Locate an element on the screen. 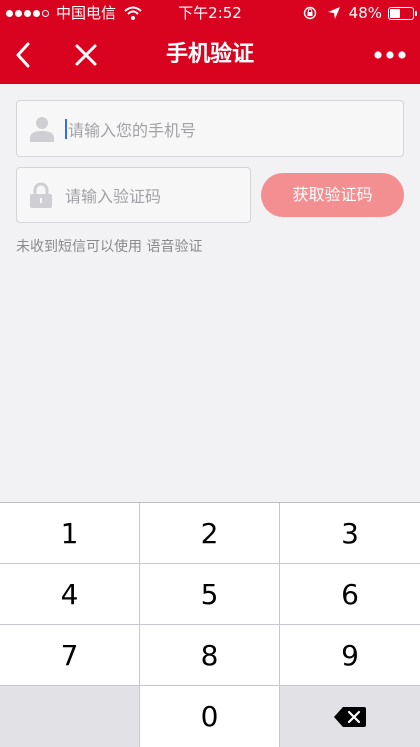  lock-icon is located at coordinates (41, 195).